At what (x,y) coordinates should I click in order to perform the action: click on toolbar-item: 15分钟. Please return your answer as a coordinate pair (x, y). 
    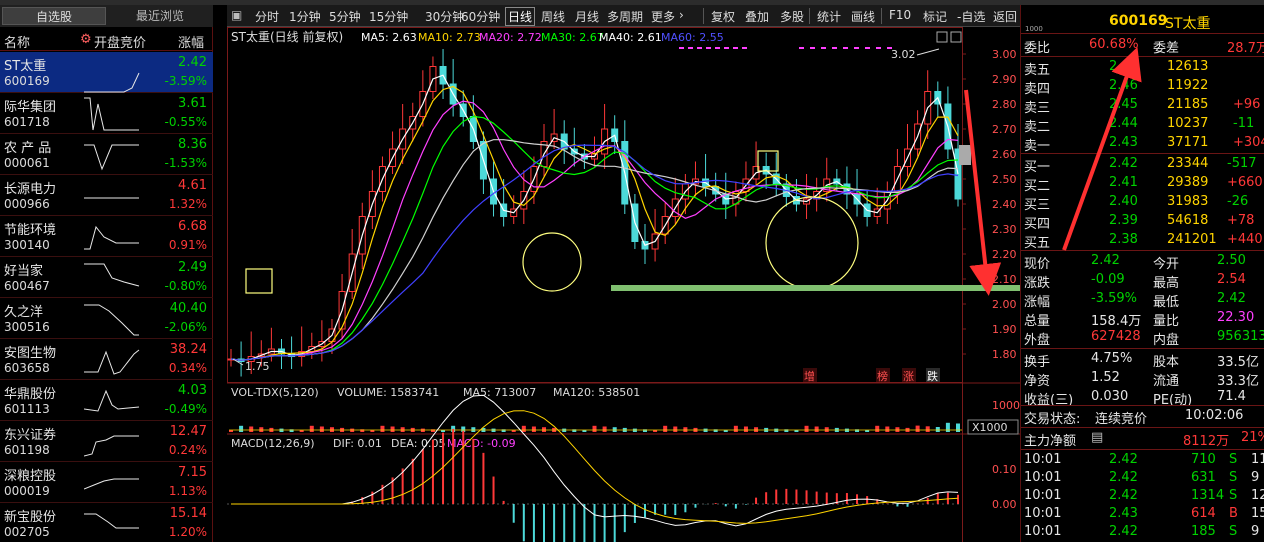
    Looking at the image, I should click on (388, 16).